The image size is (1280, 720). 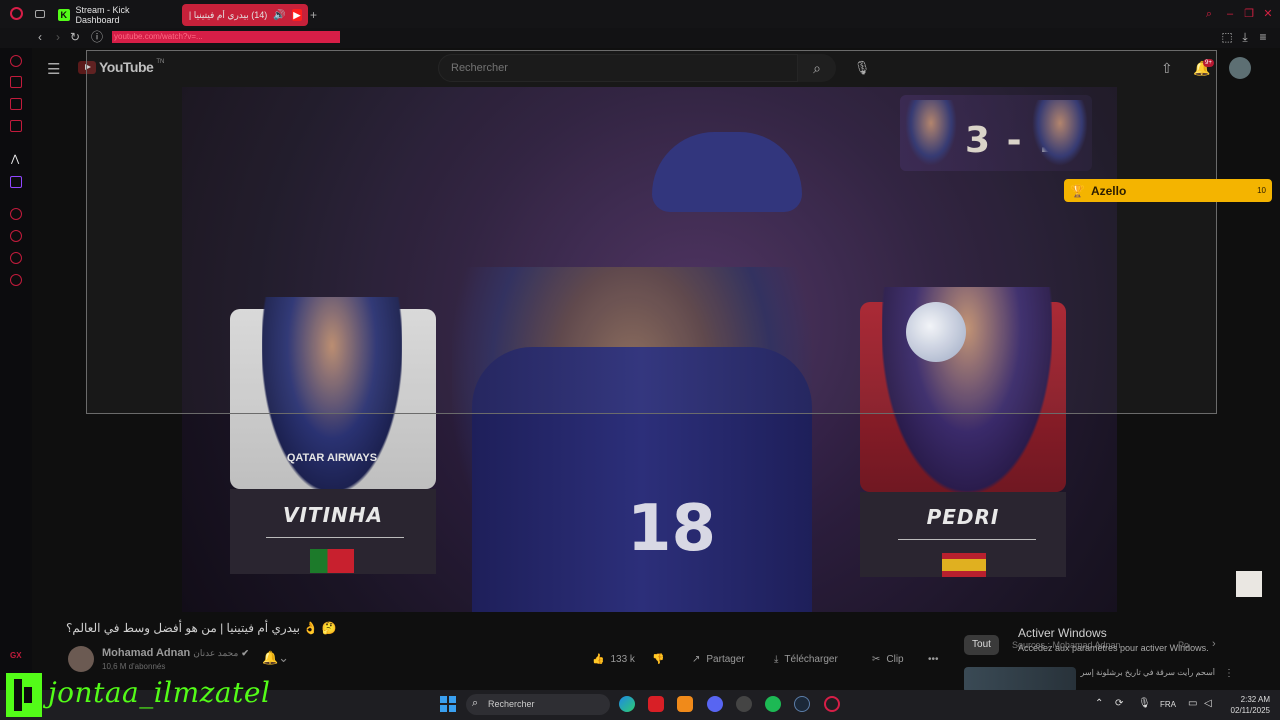 I want to click on share-button: ↗ Partager, so click(x=718, y=659).